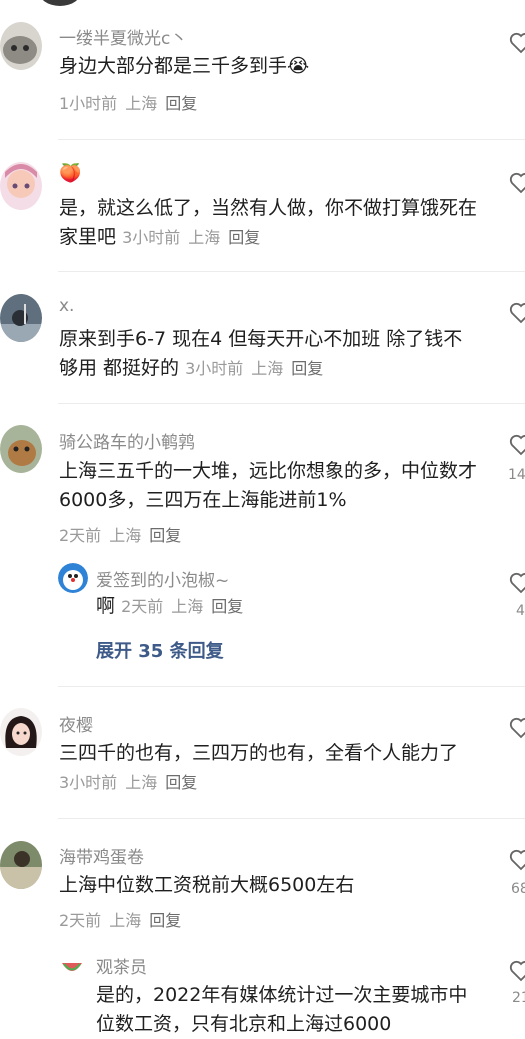  What do you see at coordinates (187, 606) in the screenshot?
I see `reply-location: 上海` at bounding box center [187, 606].